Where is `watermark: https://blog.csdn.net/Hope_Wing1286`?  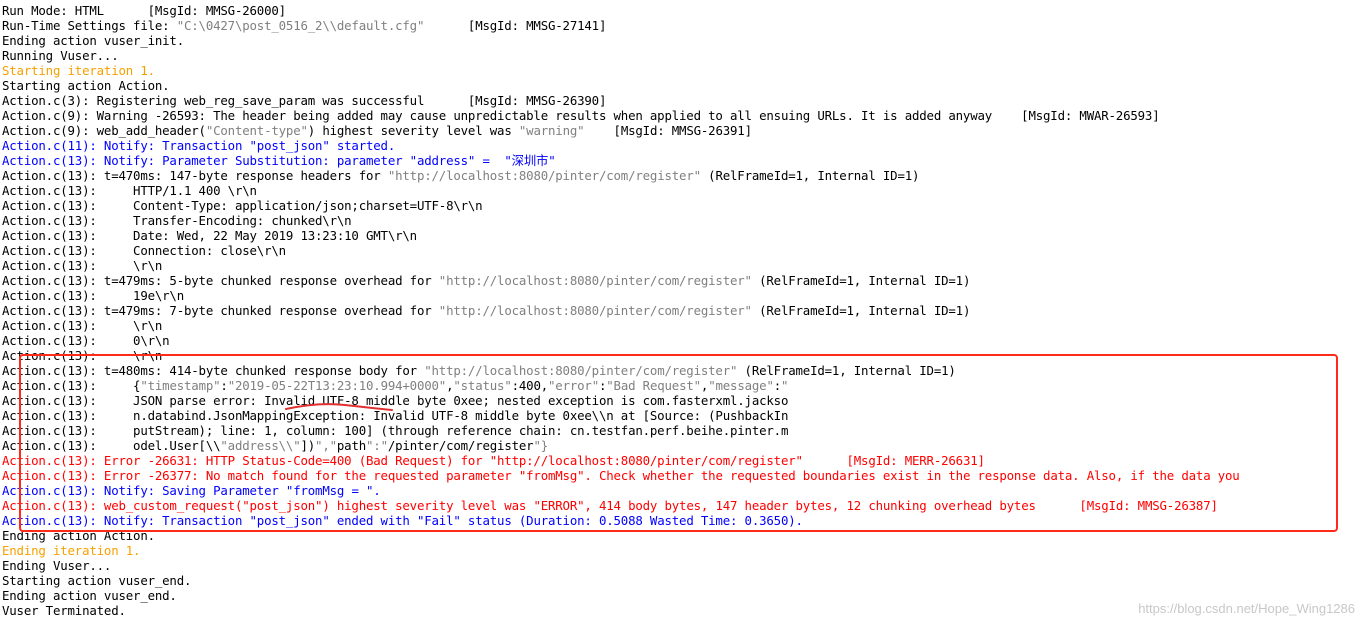
watermark: https://blog.csdn.net/Hope_Wing1286 is located at coordinates (1246, 608).